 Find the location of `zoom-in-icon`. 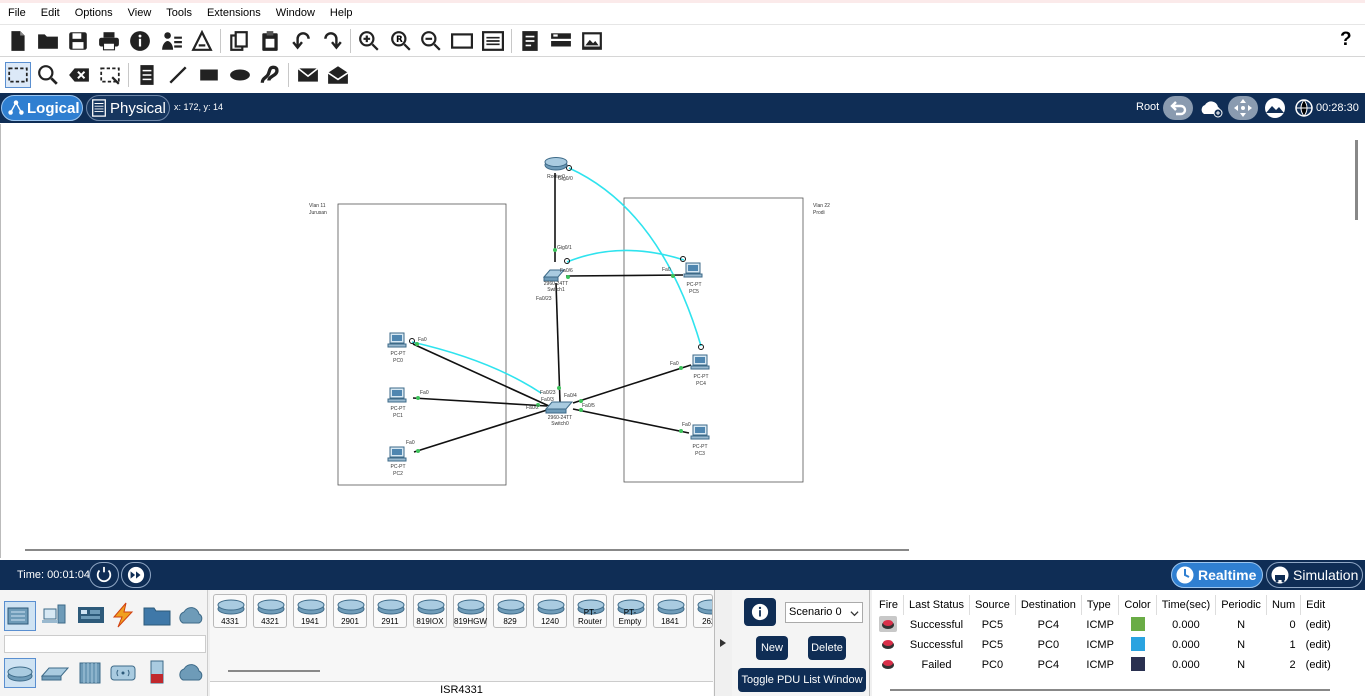

zoom-in-icon is located at coordinates (369, 41).